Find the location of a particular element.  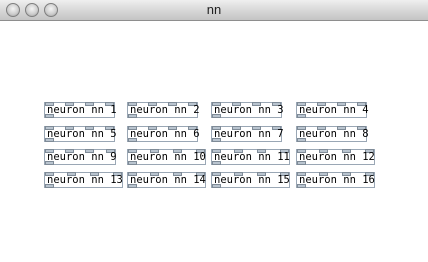

neuron-object-15: neuron nn 15 is located at coordinates (250, 180).